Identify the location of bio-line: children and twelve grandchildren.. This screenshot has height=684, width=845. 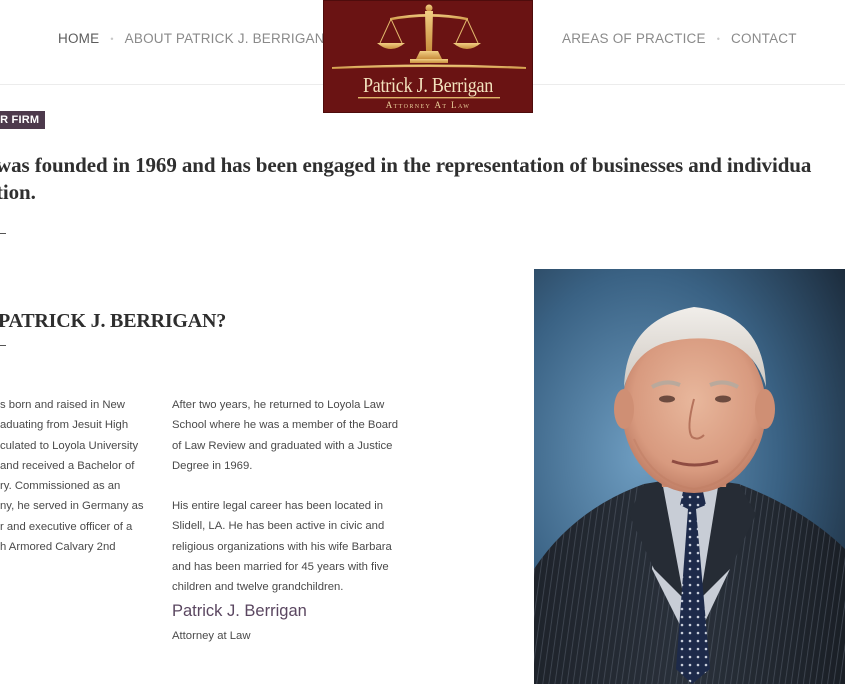
(258, 587).